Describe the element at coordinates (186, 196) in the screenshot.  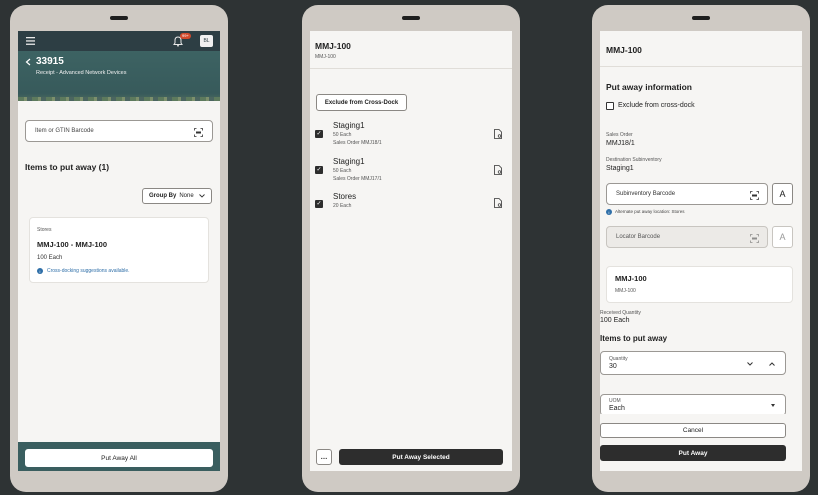
I see `group-by-value: None` at that location.